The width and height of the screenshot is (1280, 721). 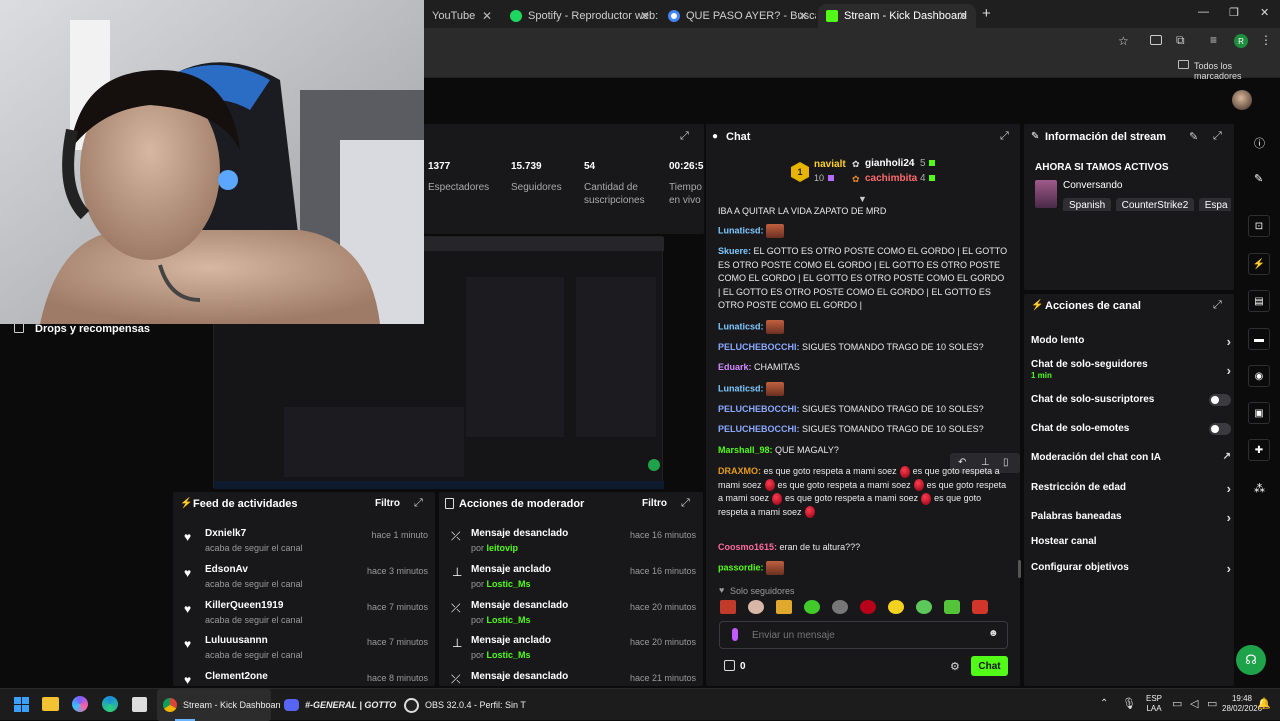 What do you see at coordinates (738, 16) in the screenshot?
I see `tab-google-search: QUE PASO AYER? - Buscar con ✕` at bounding box center [738, 16].